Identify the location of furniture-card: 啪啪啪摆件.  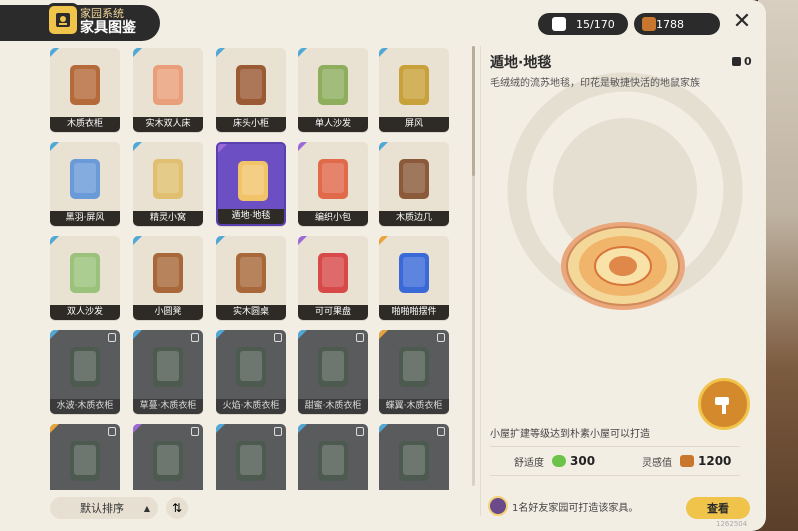
(414, 278).